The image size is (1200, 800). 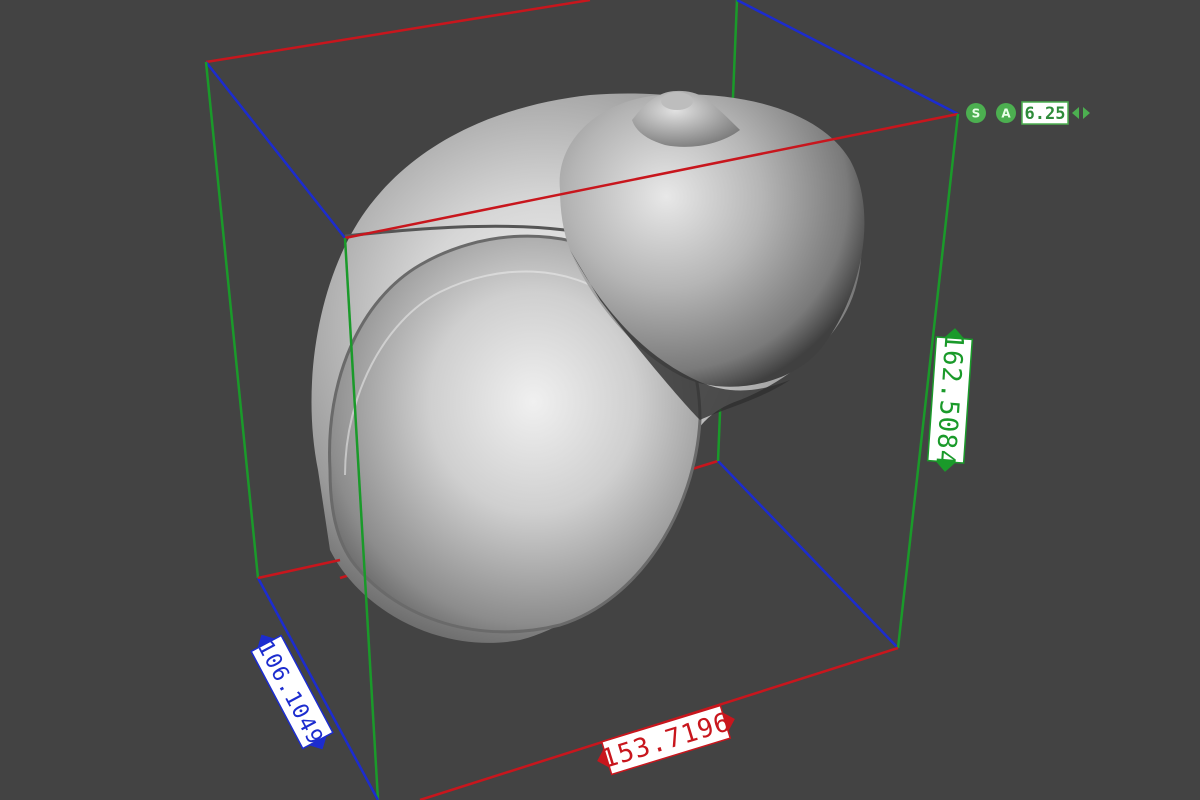 I want to click on step-value-field: 6.25, so click(x=1045, y=113).